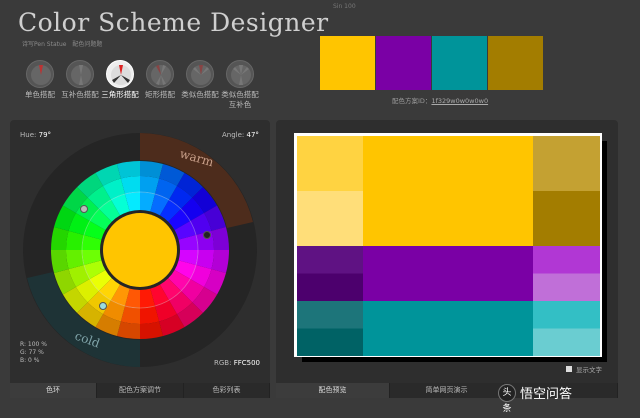  What do you see at coordinates (103, 306) in the screenshot?
I see `wheel-handle-secondary-b` at bounding box center [103, 306].